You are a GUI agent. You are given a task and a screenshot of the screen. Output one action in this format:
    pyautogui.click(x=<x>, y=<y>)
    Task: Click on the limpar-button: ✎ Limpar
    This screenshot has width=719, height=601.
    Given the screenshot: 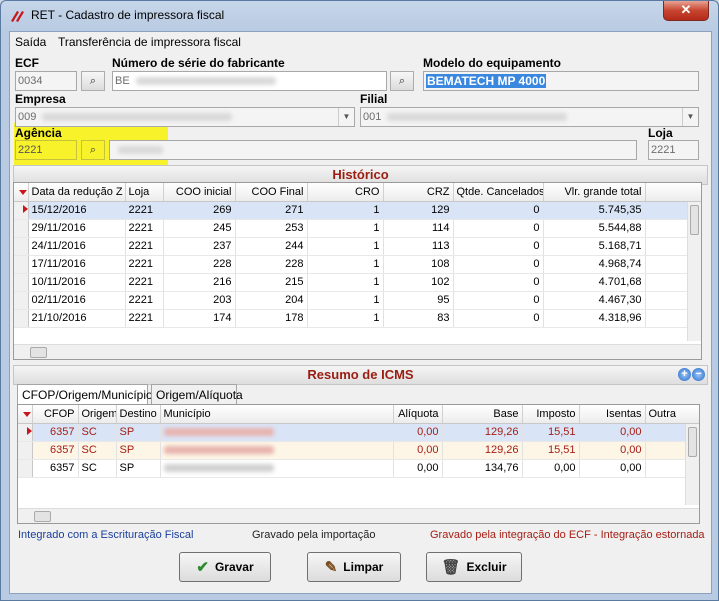 What is the action you would take?
    pyautogui.click(x=354, y=567)
    